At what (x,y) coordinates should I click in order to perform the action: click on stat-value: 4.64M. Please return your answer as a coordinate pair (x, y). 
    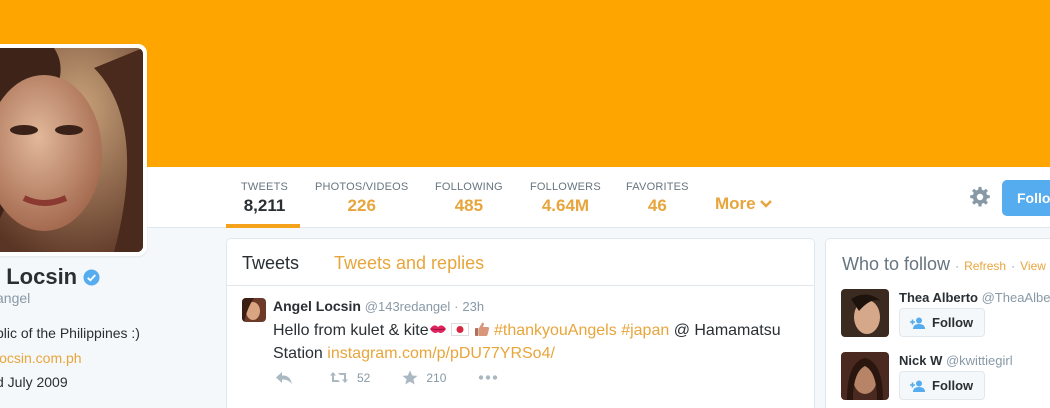
    Looking at the image, I should click on (565, 205).